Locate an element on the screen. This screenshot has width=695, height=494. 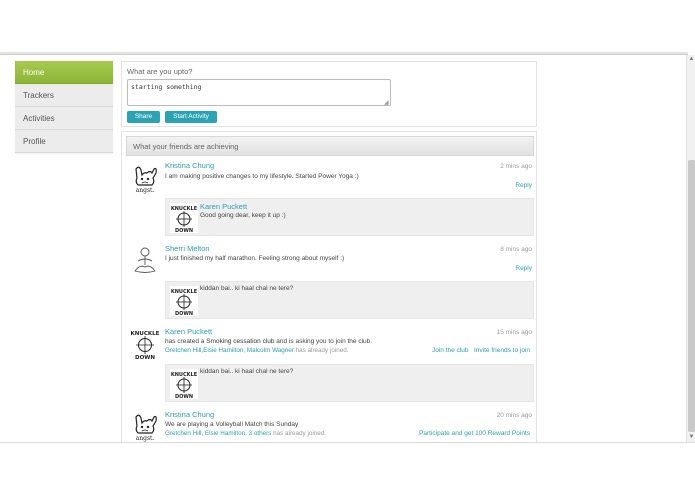
post-time: 2 mins ago is located at coordinates (516, 166).